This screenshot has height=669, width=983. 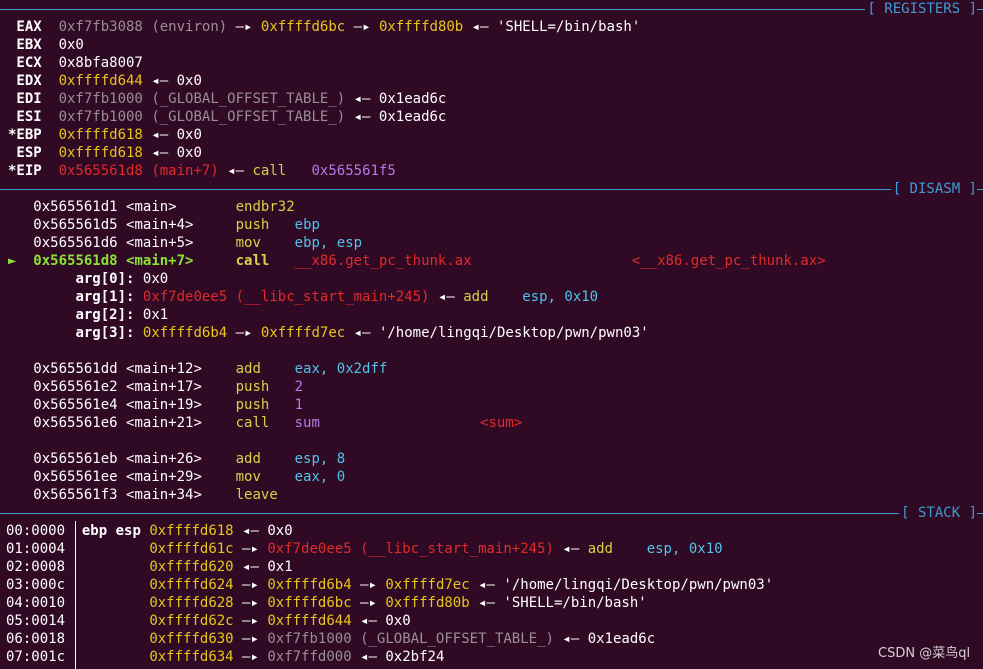 What do you see at coordinates (189, 459) in the screenshot?
I see `disasm-line: 0x565561eb <main+26> add esp, 8` at bounding box center [189, 459].